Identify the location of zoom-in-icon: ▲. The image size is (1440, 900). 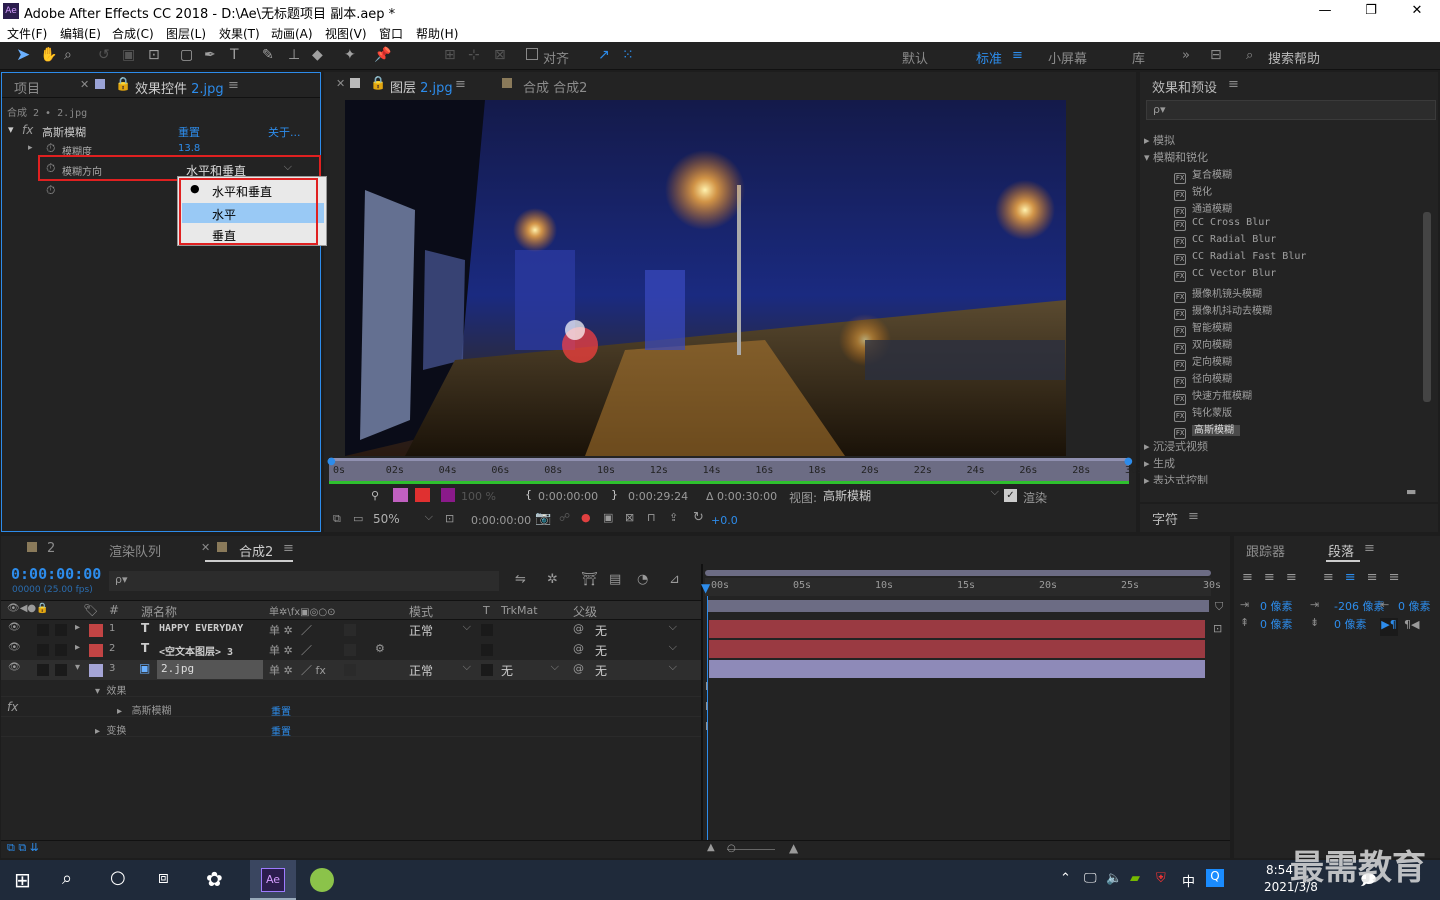
(793, 848).